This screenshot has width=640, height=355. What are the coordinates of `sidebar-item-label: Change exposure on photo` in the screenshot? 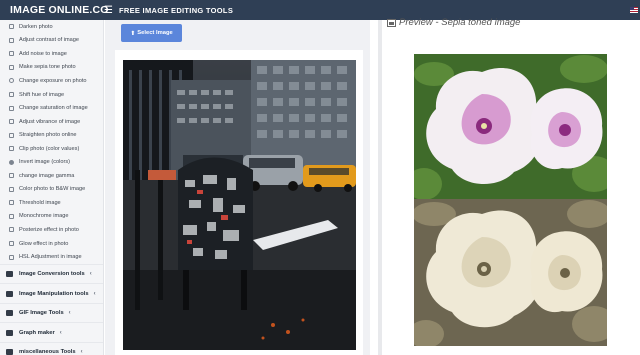 It's located at (53, 80).